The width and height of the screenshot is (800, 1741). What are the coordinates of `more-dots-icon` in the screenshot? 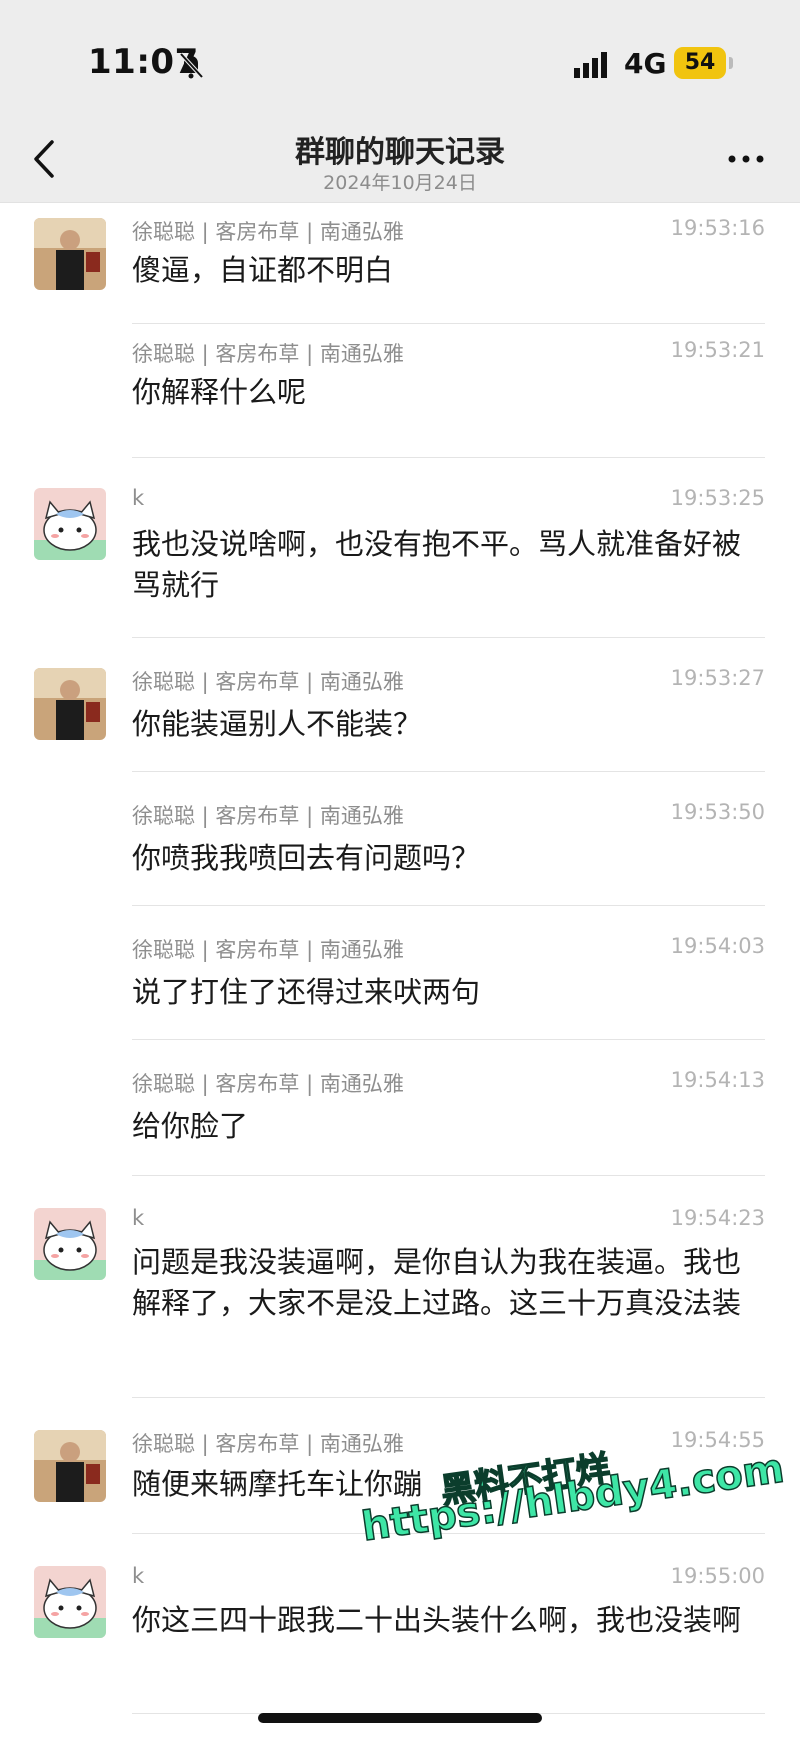 It's located at (746, 159).